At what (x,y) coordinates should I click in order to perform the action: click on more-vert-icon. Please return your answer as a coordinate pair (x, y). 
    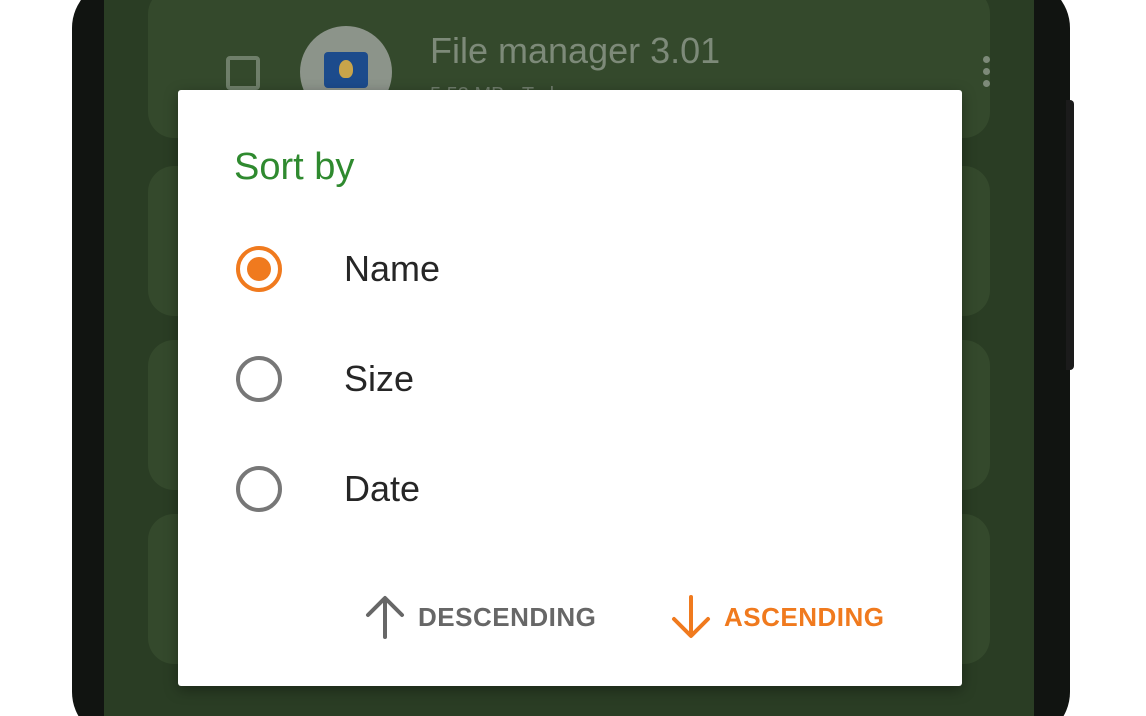
    Looking at the image, I should click on (986, 76).